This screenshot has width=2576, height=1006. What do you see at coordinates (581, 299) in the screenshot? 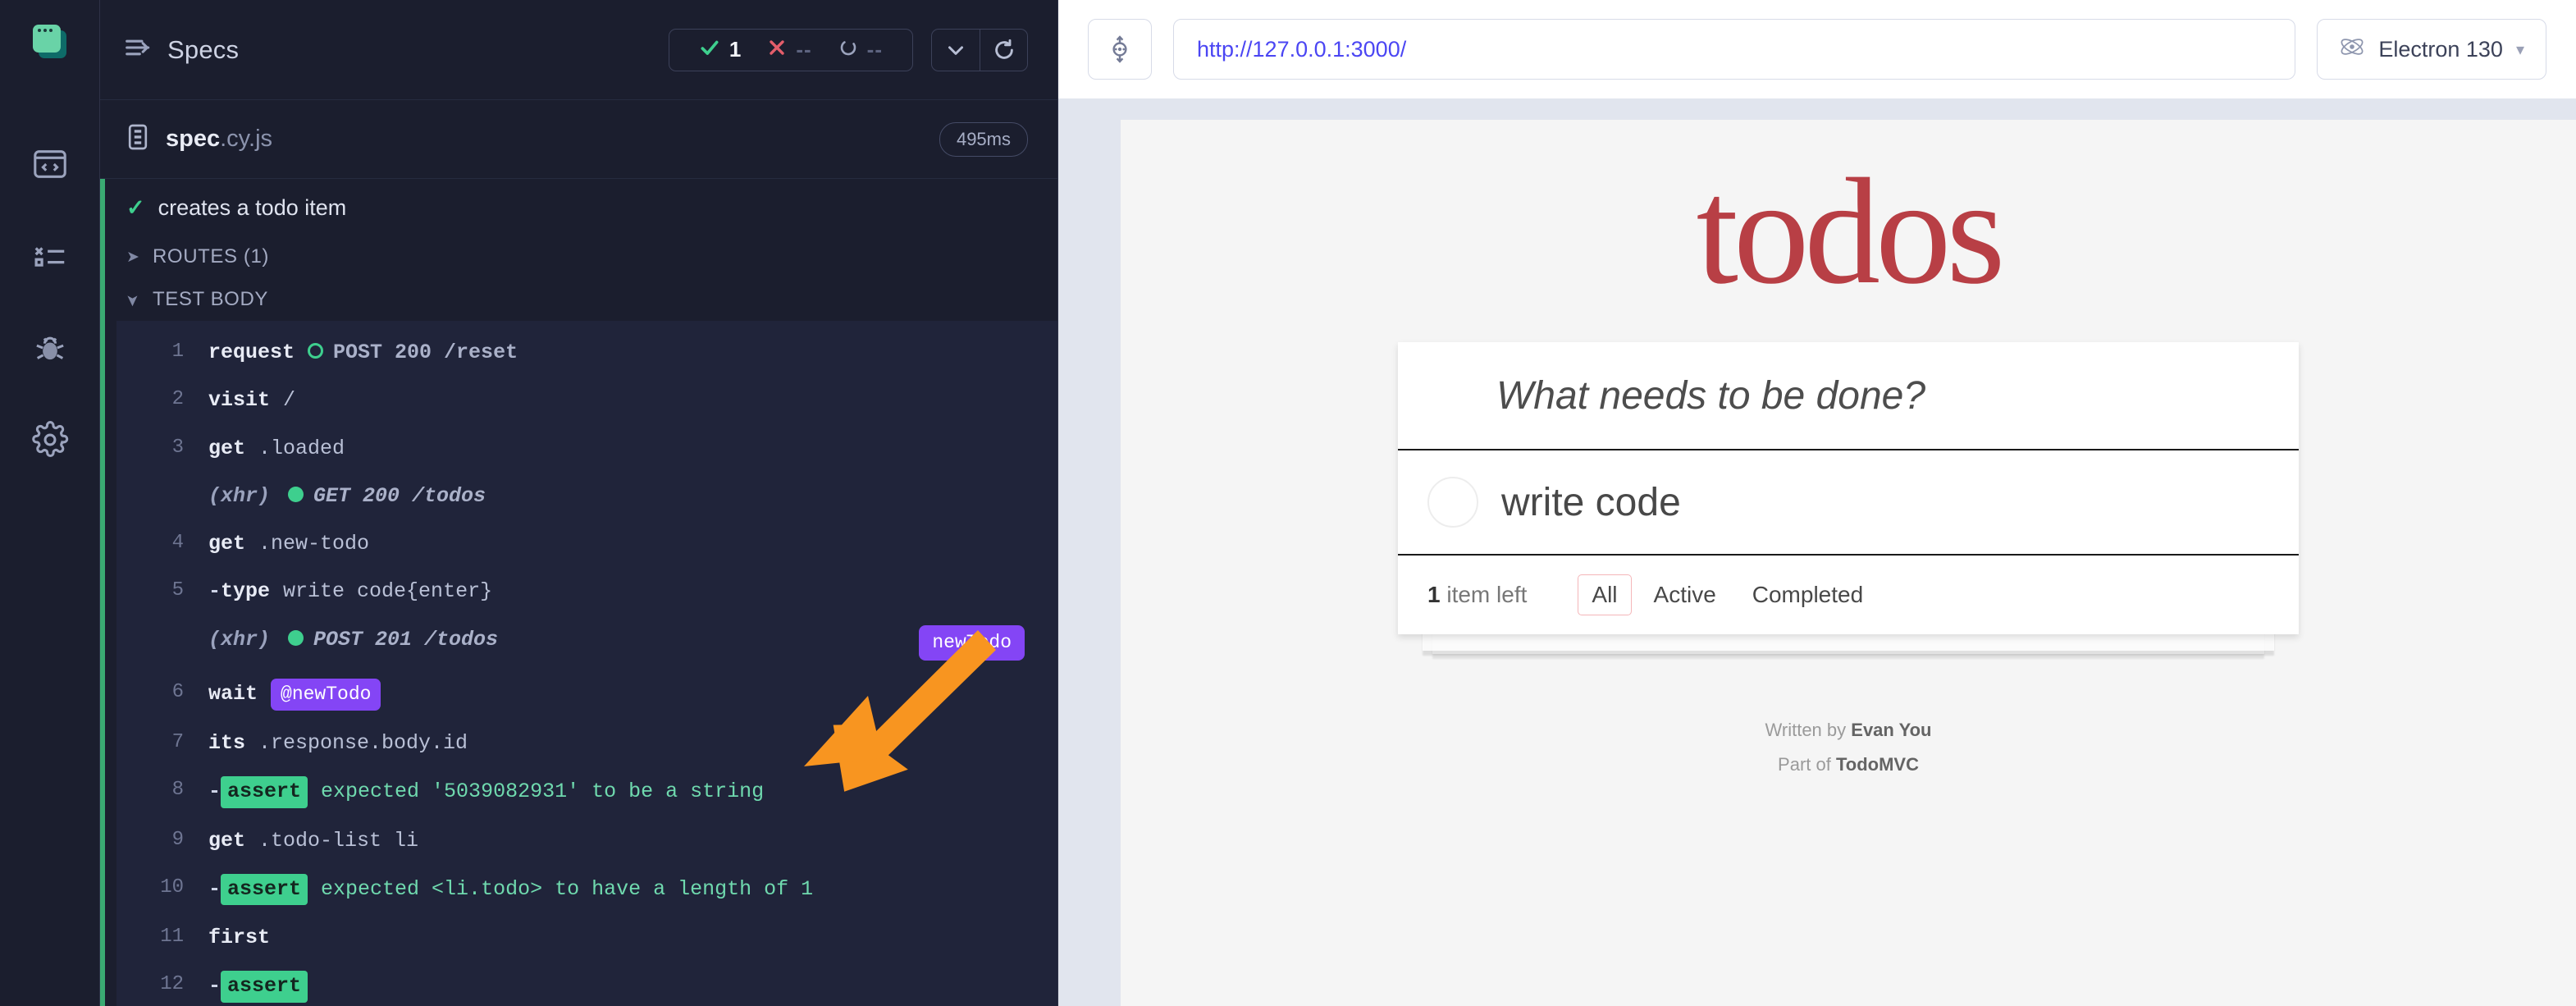
I see `test-body-group-header: ➤ TEST BODY` at bounding box center [581, 299].